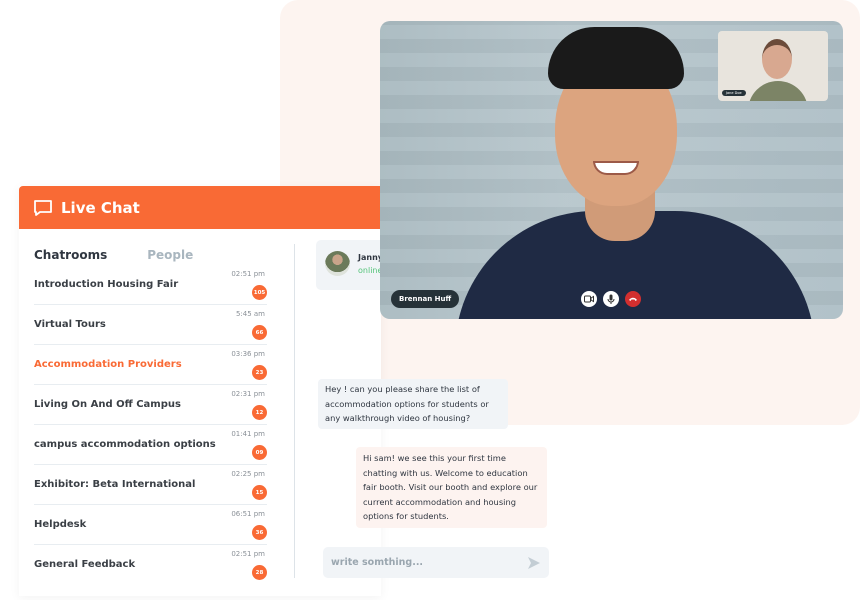 Image resolution: width=860 pixels, height=600 pixels. Describe the element at coordinates (85, 564) in the screenshot. I see `chatroom-name: General Feedback` at that location.